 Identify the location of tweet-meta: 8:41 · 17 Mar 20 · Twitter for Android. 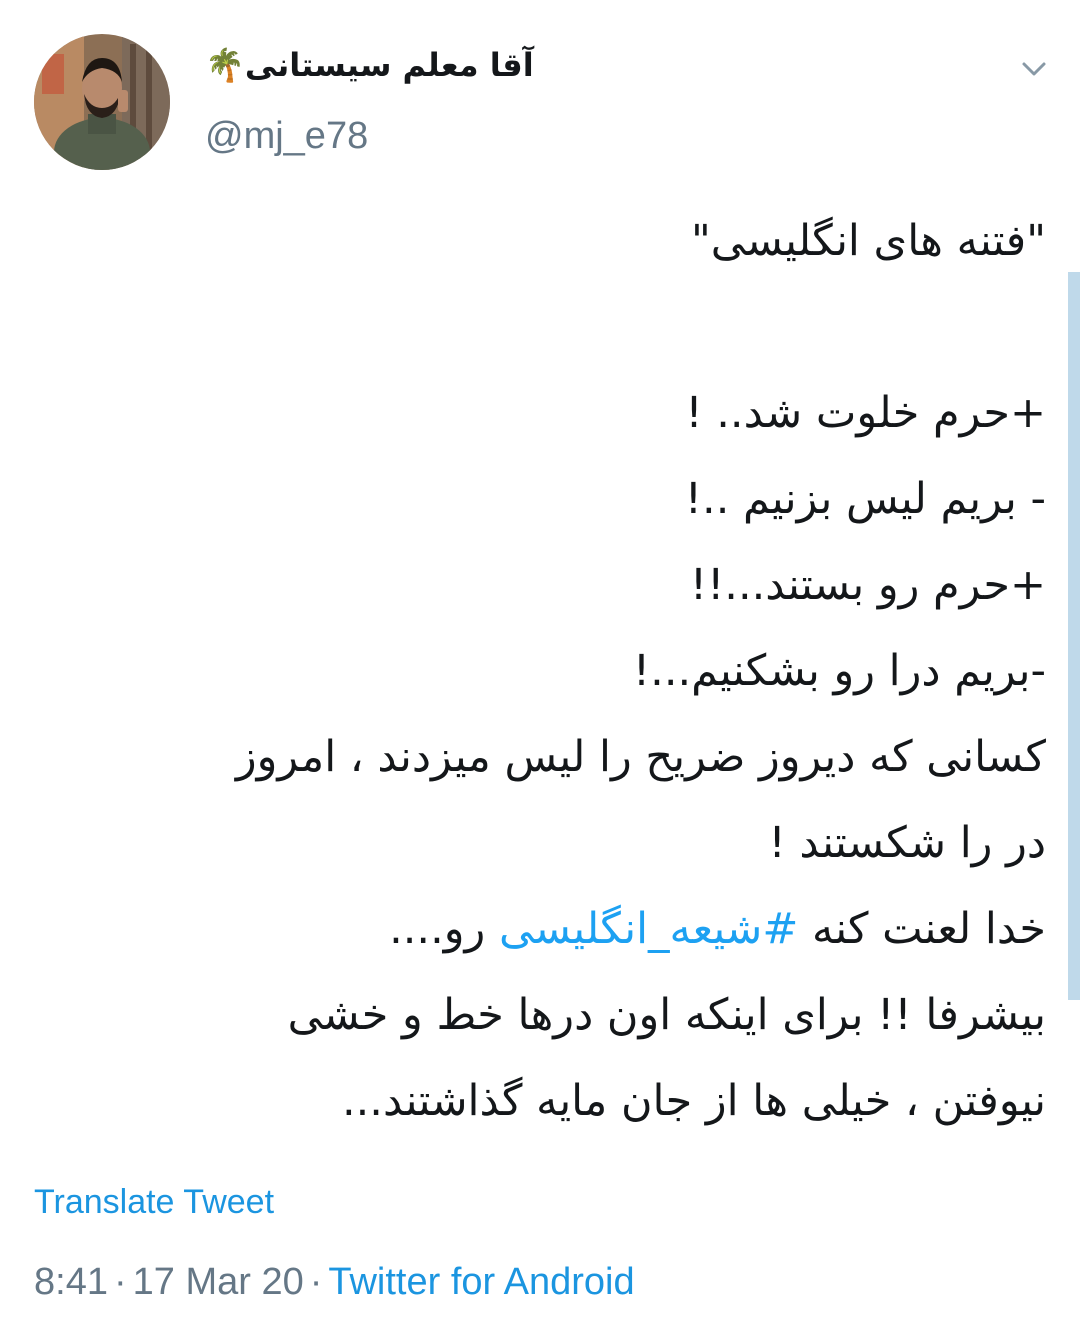
(334, 1282).